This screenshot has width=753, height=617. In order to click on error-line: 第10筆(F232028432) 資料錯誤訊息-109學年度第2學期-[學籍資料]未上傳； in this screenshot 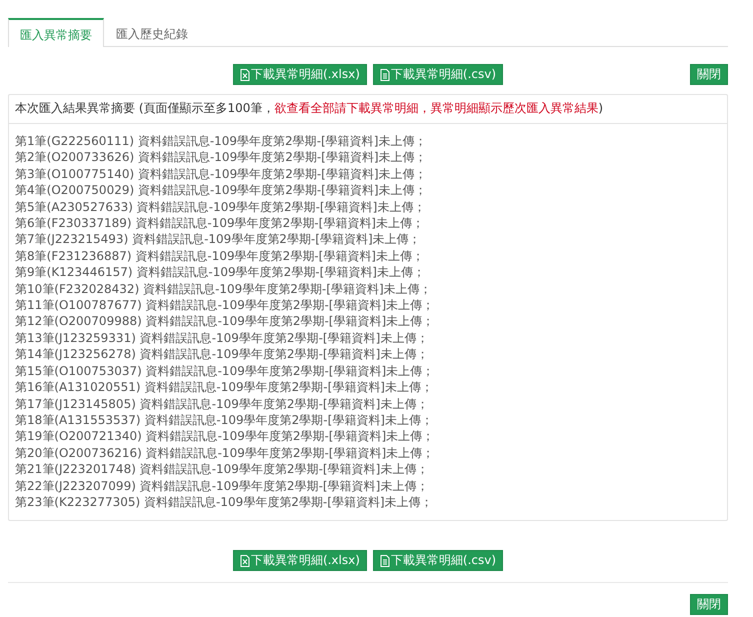, I will do `click(224, 289)`.